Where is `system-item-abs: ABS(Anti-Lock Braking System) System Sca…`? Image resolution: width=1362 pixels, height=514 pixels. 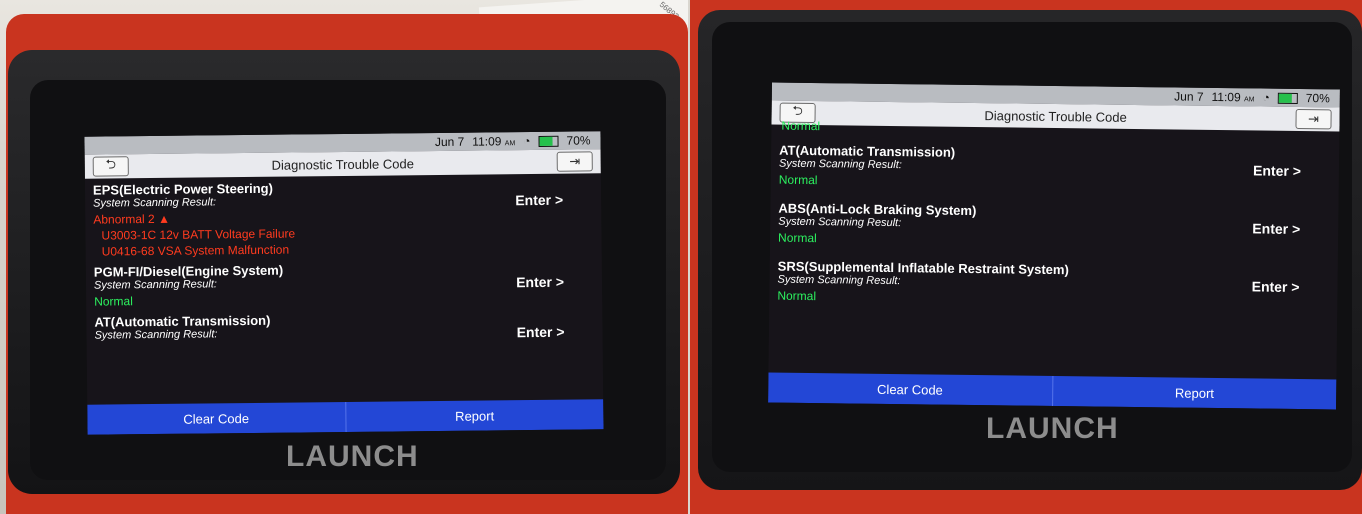 system-item-abs: ABS(Anti-Lock Braking System) System Sca… is located at coordinates (1054, 225).